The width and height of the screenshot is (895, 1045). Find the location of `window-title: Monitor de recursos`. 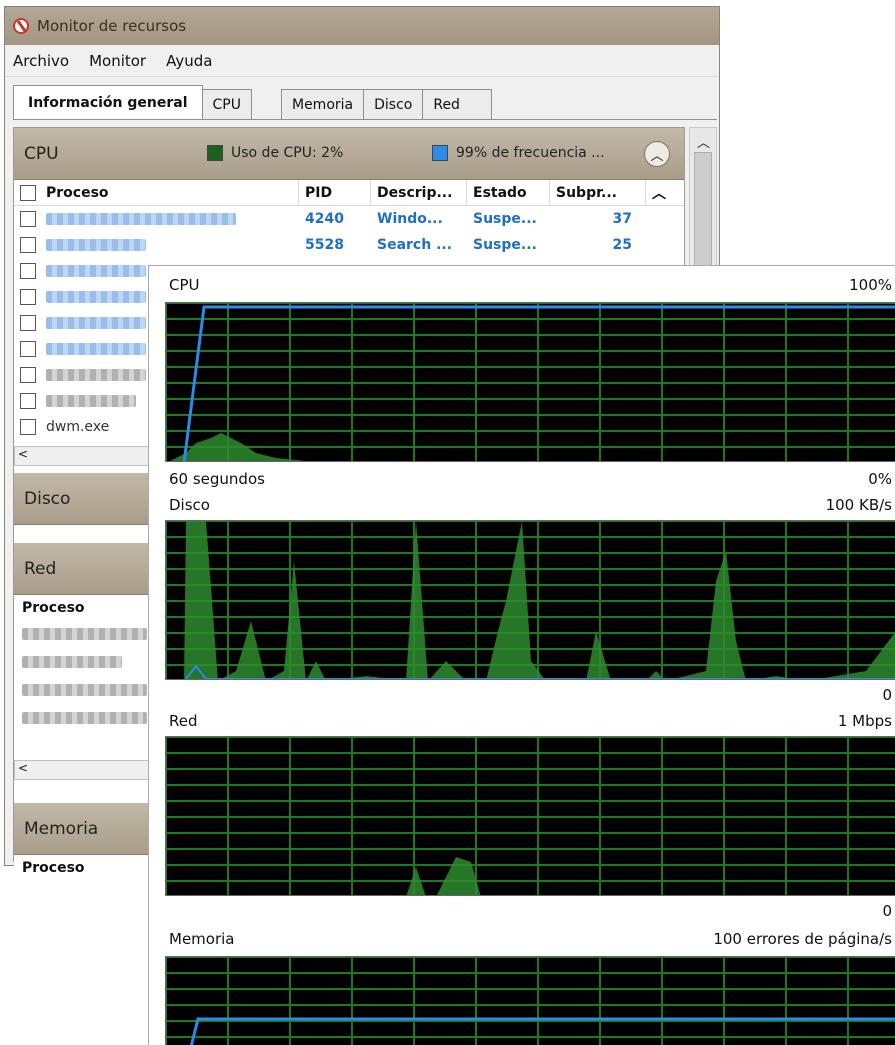

window-title: Monitor de recursos is located at coordinates (112, 26).